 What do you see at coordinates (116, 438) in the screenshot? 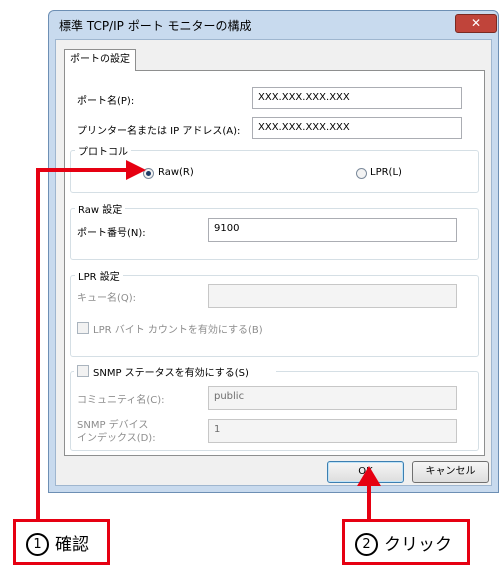
I see `device-index-label-line2: インデックス(D):` at bounding box center [116, 438].